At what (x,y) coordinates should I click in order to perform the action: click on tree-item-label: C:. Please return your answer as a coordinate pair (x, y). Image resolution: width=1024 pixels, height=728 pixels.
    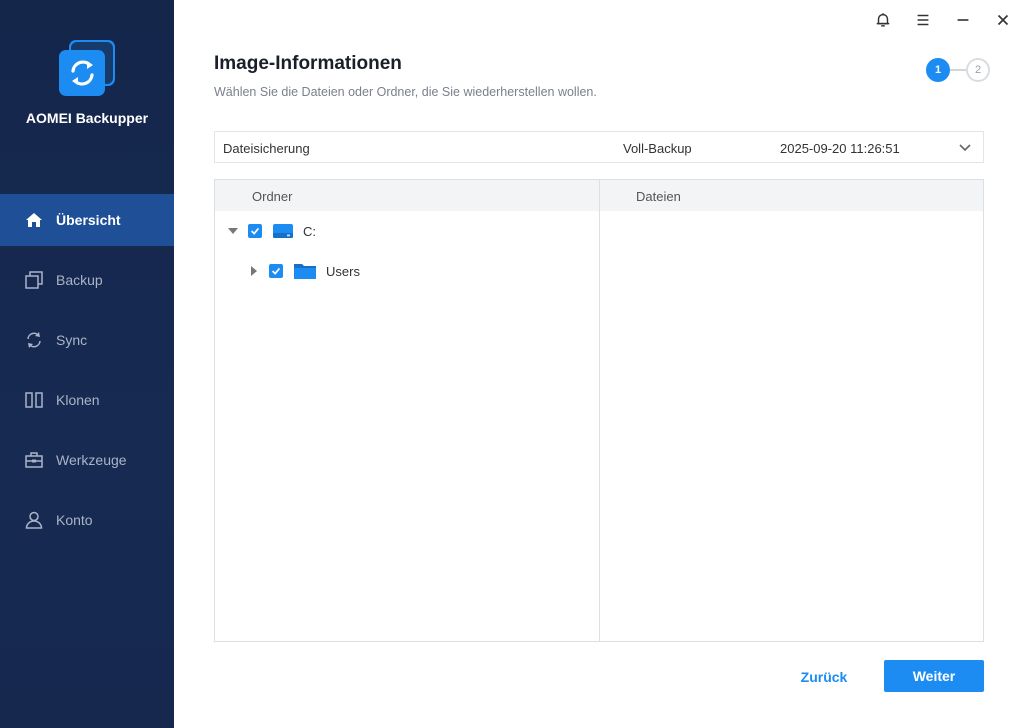
    Looking at the image, I should click on (309, 231).